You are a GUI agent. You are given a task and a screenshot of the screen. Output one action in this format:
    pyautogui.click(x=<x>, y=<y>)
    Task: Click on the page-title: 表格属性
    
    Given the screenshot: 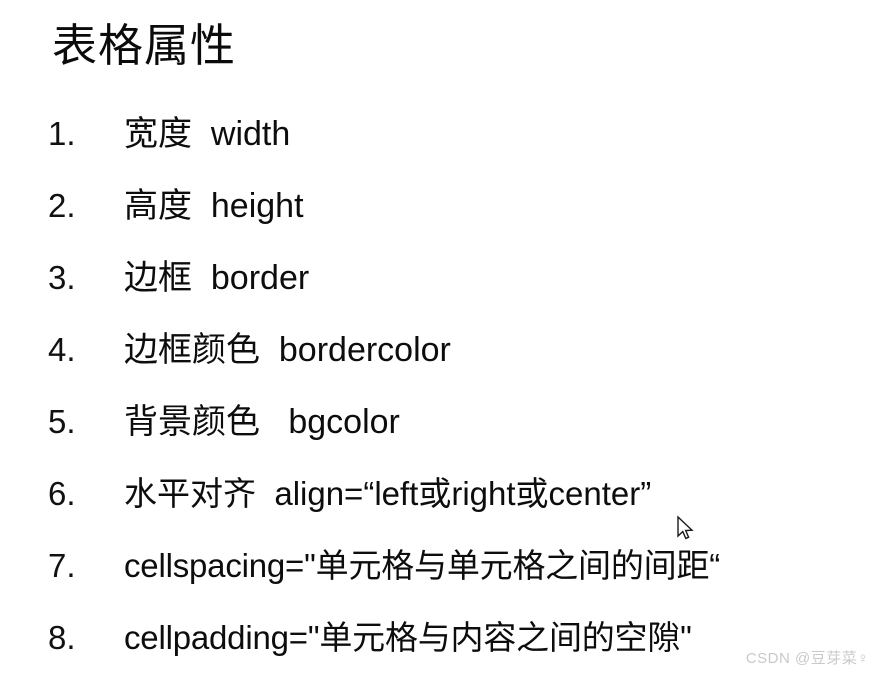 What is the action you would take?
    pyautogui.click(x=144, y=45)
    